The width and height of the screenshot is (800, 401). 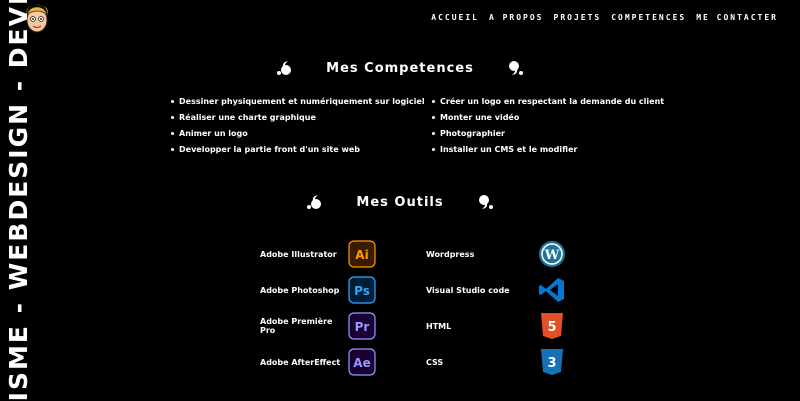 I want to click on premiere-icon: Pr, so click(x=362, y=326).